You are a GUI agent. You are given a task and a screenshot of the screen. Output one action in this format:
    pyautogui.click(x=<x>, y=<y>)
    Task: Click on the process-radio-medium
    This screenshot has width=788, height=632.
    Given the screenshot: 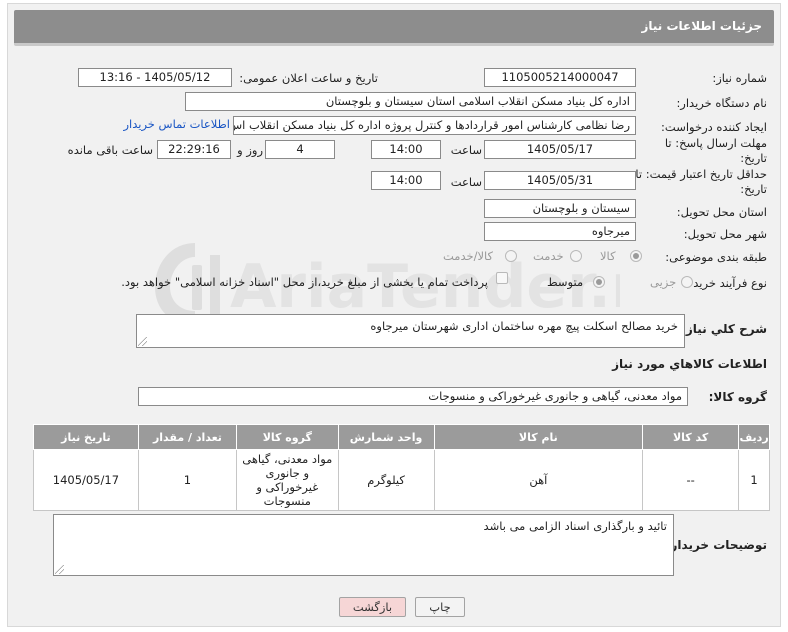 What is the action you would take?
    pyautogui.click(x=599, y=282)
    